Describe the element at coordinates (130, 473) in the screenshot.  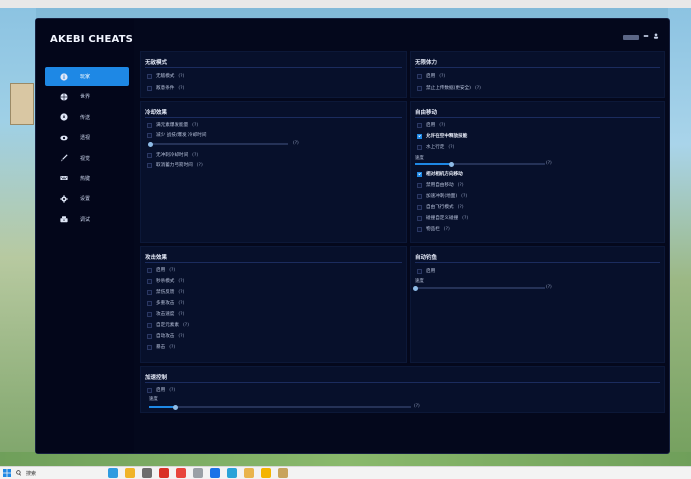
I see `folder-icon` at that location.